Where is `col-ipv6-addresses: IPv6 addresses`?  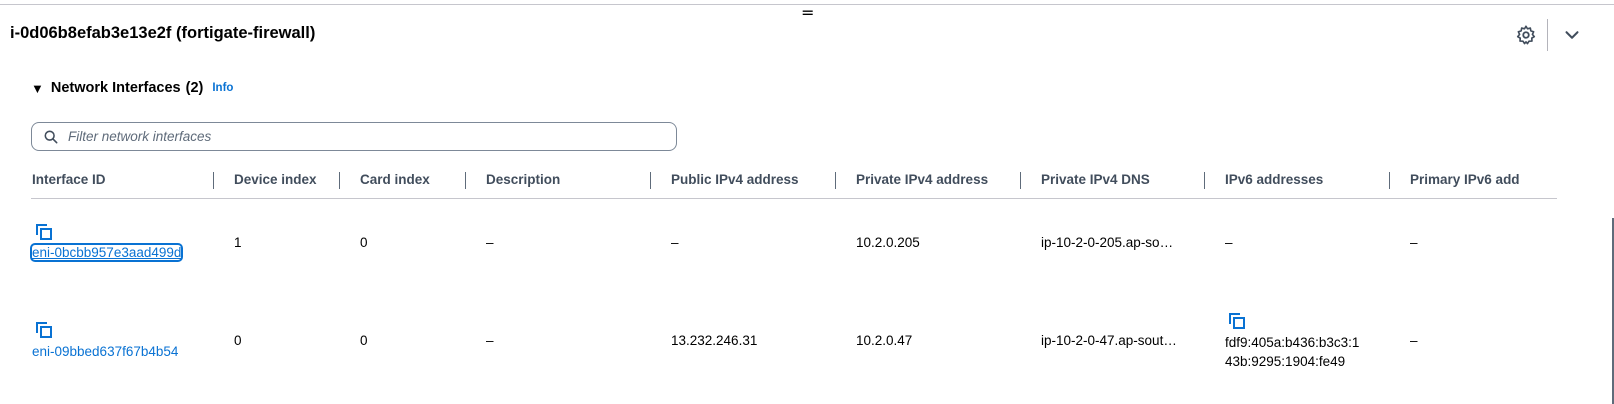 col-ipv6-addresses: IPv6 addresses is located at coordinates (1274, 179).